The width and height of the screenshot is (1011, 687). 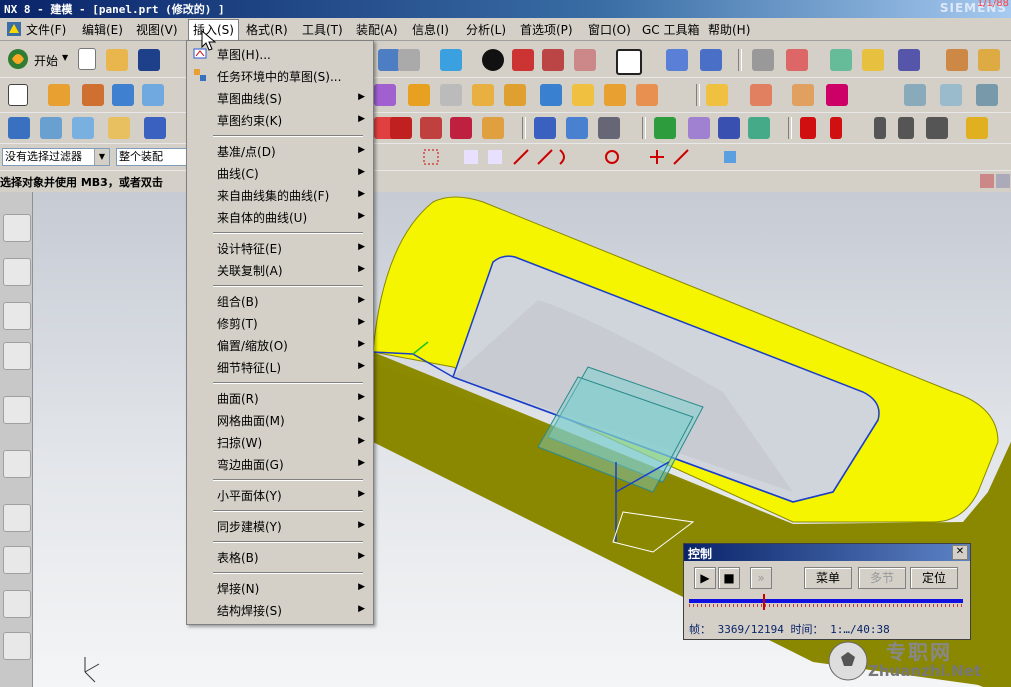 I want to click on menu-format: 格式(R), so click(x=267, y=29).